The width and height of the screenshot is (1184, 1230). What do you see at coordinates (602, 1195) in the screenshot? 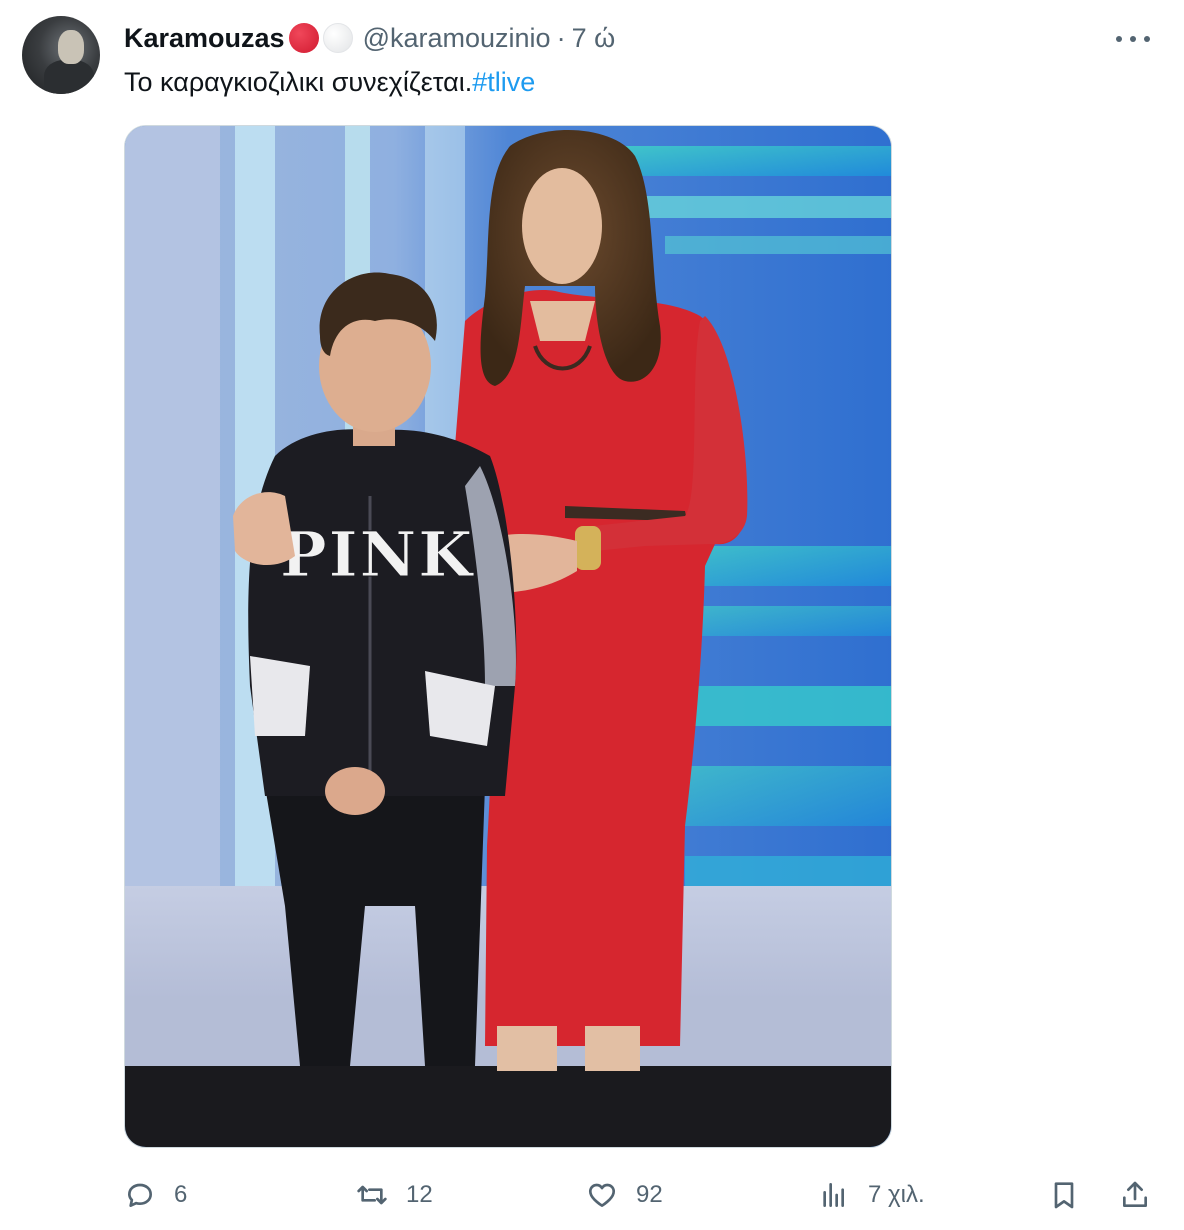
I see `heart-icon` at bounding box center [602, 1195].